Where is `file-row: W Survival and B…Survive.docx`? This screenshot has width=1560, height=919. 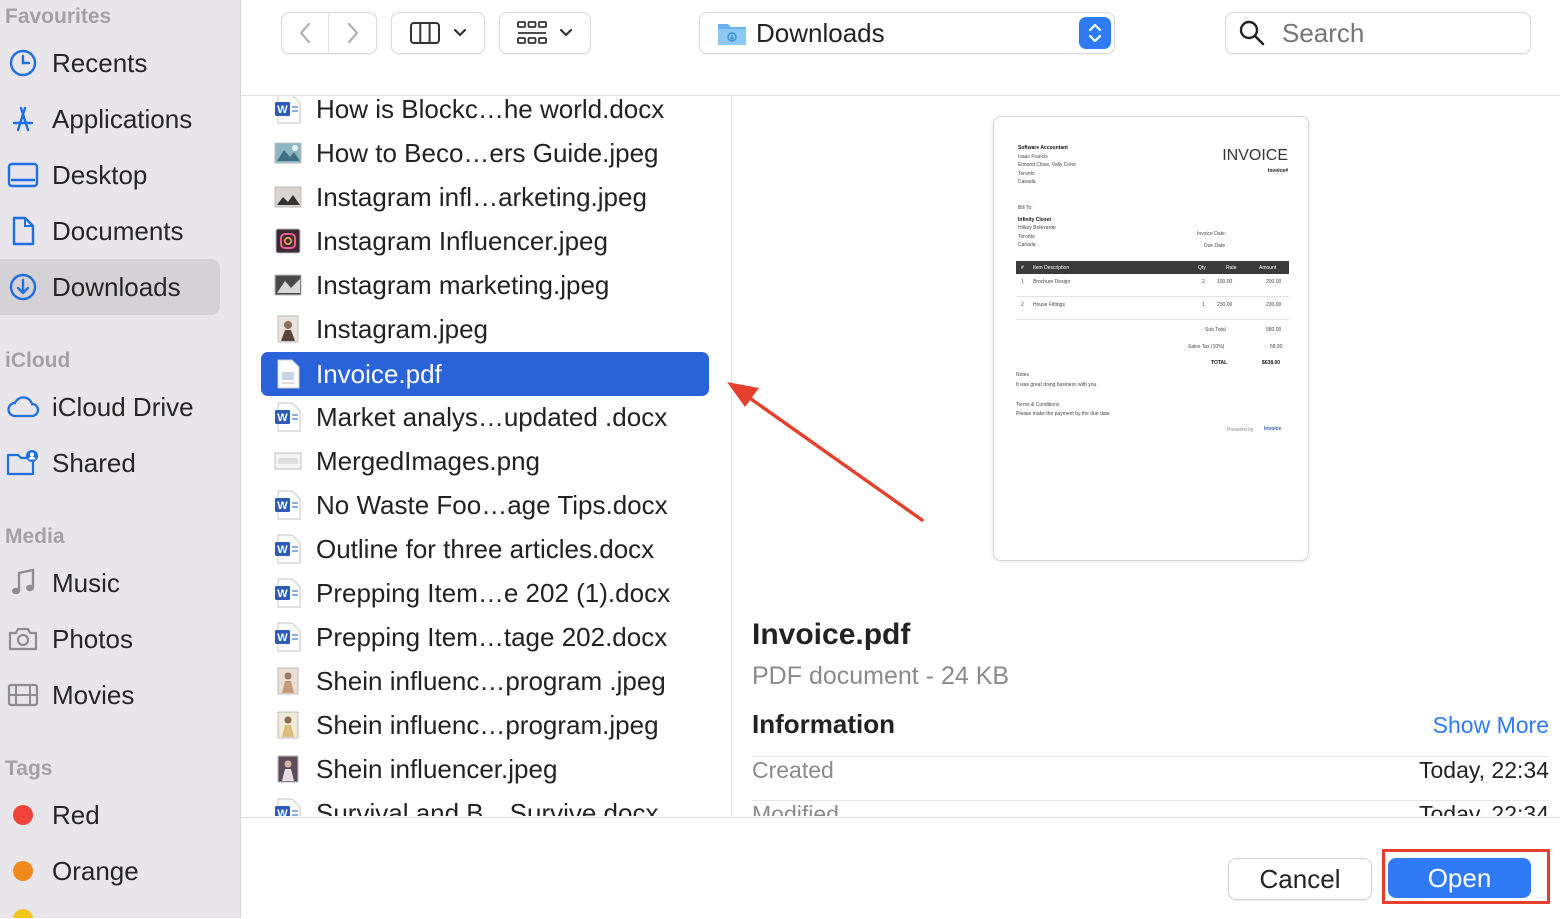 file-row: W Survival and B…Survive.docx is located at coordinates (485, 803).